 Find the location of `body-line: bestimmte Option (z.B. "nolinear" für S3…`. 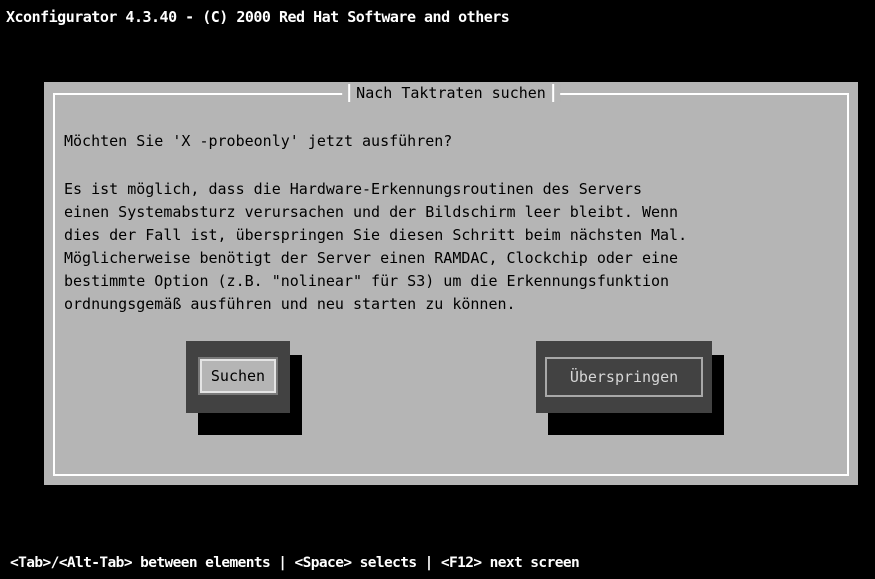

body-line: bestimmte Option (z.B. "nolinear" für S3… is located at coordinates (367, 281).